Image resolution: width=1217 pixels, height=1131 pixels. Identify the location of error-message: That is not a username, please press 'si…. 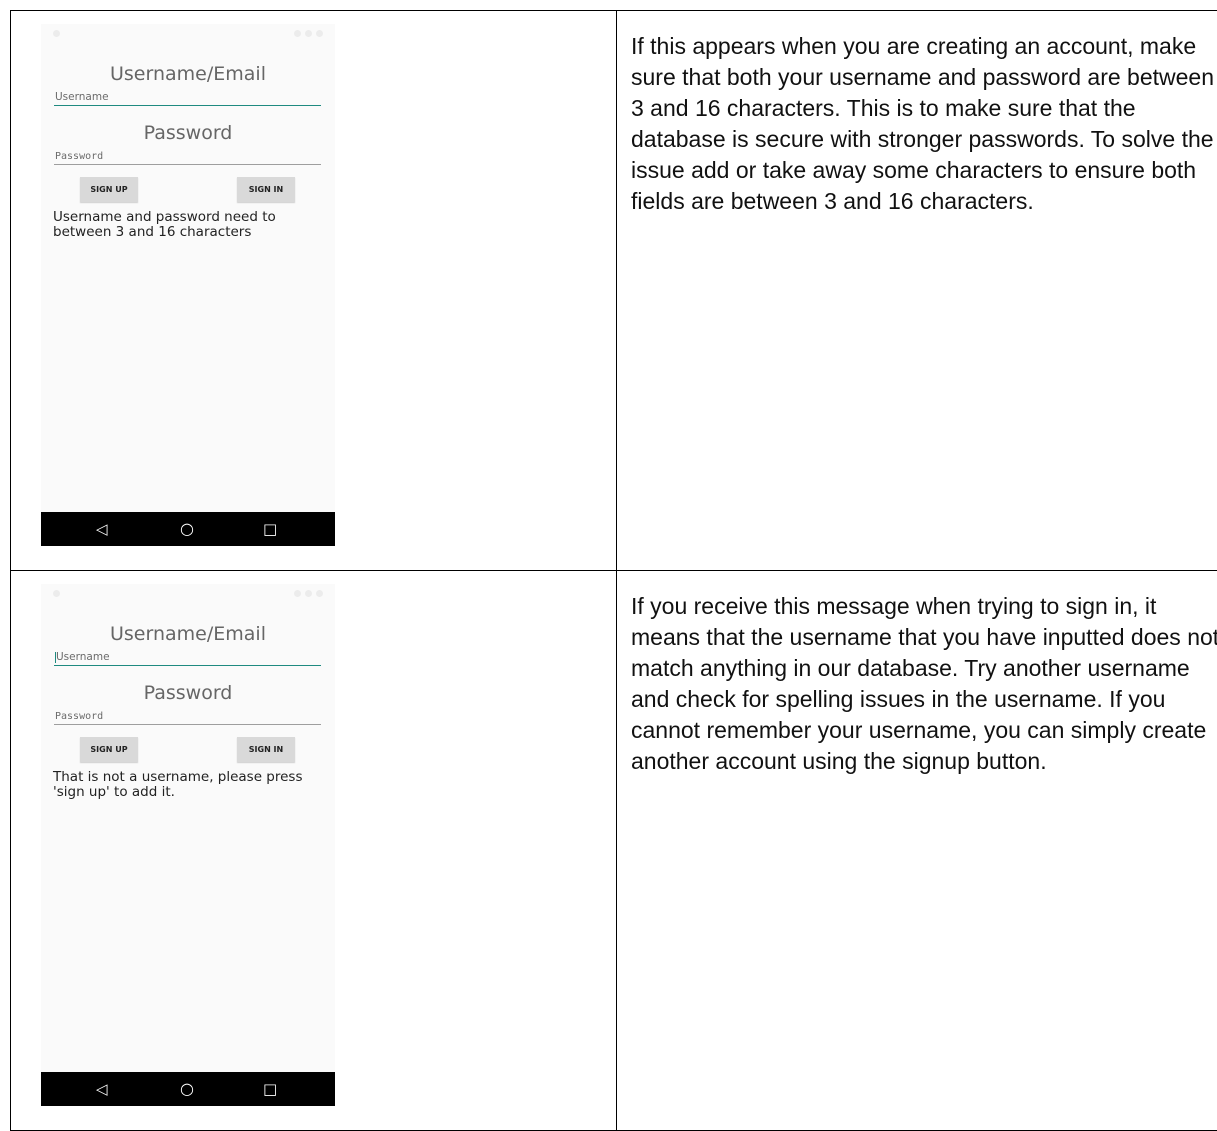
(188, 785).